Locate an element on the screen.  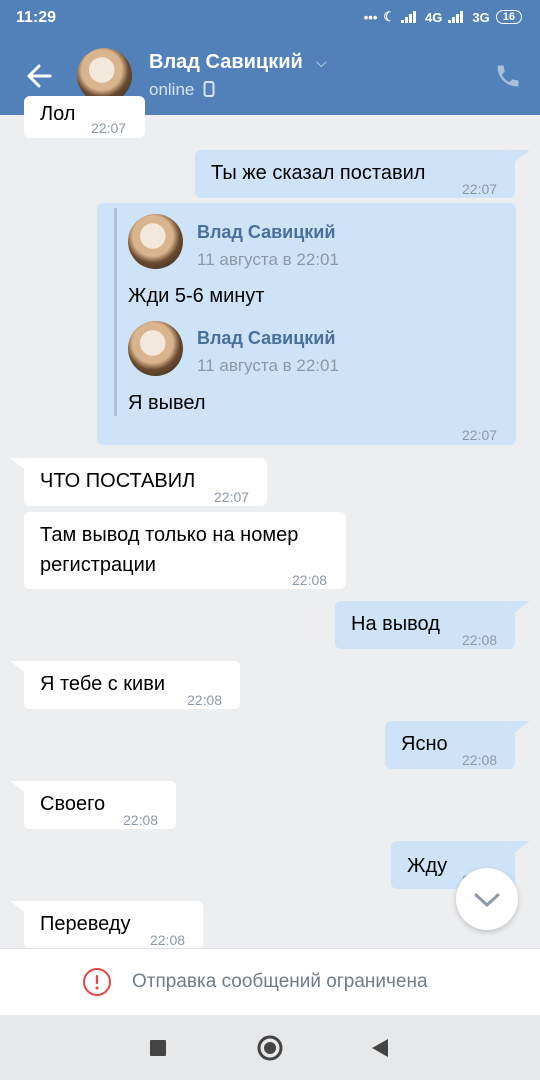
scroll-to-bottom-button is located at coordinates (487, 899).